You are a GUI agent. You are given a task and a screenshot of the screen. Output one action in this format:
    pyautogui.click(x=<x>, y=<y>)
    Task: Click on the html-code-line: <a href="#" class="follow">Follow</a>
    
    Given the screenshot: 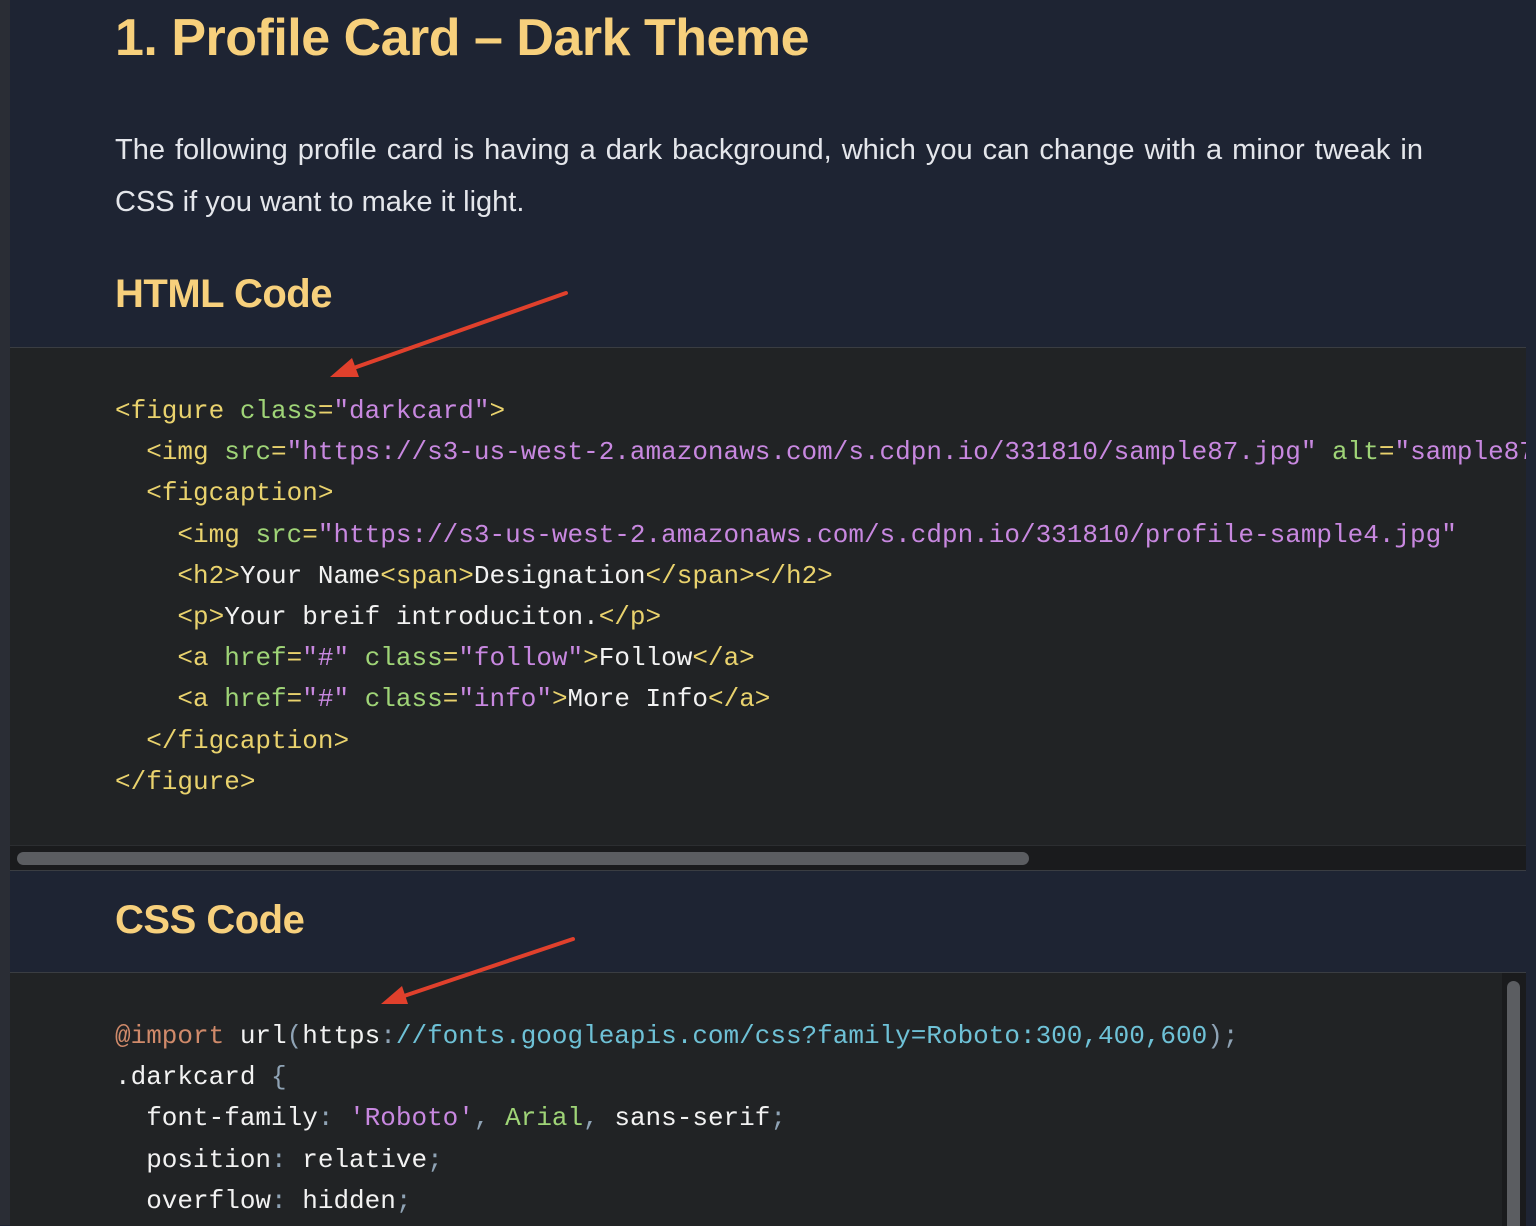 What is the action you would take?
    pyautogui.click(x=466, y=658)
    